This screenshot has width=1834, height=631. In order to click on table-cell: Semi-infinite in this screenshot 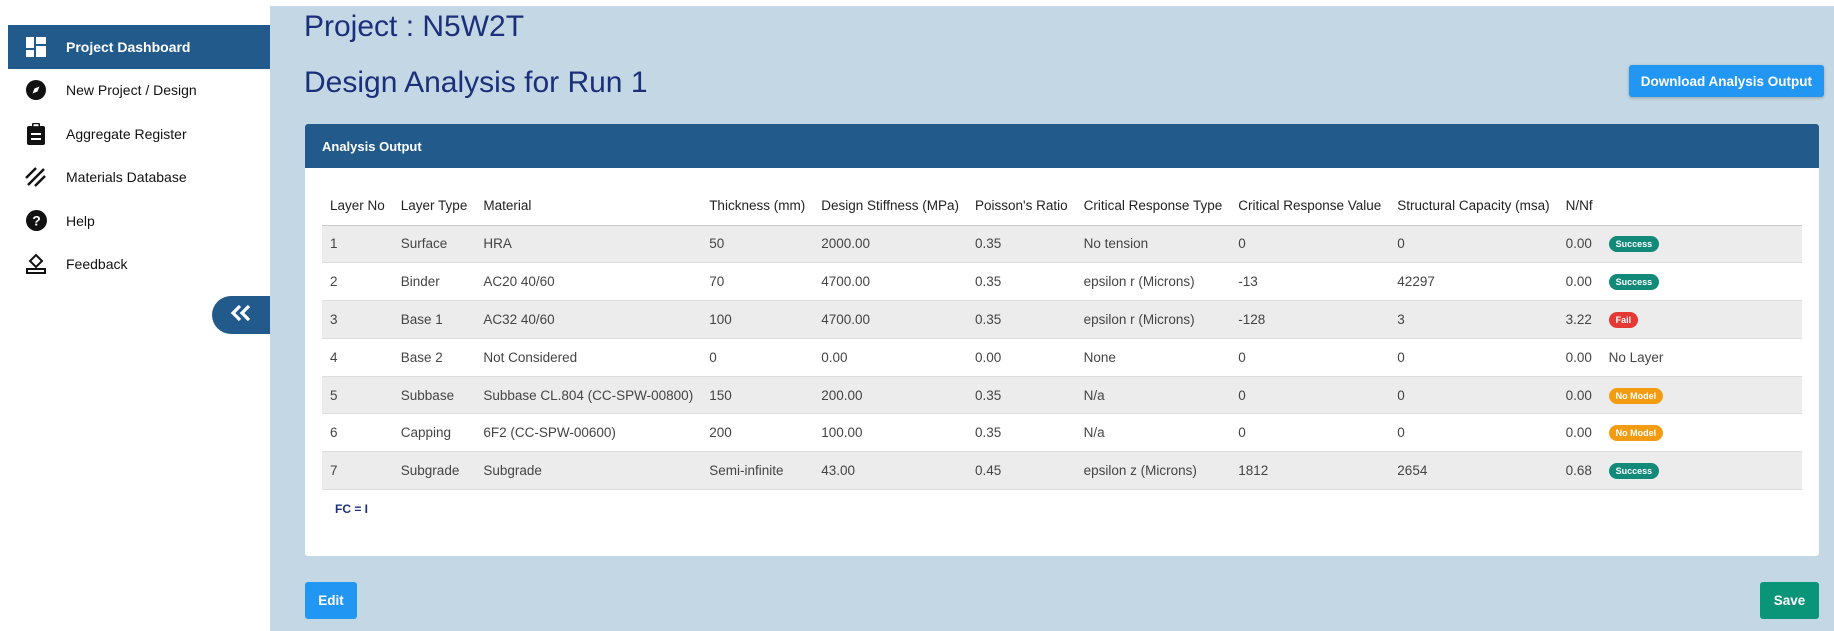, I will do `click(757, 471)`.